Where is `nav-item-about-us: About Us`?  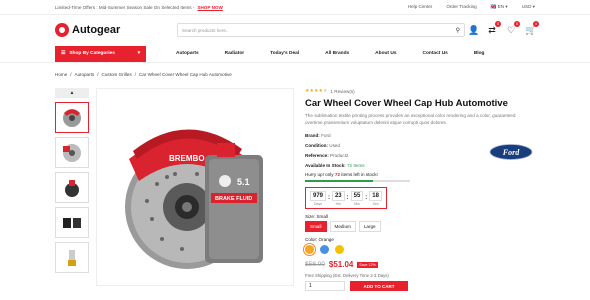
nav-item-about-us: About Us is located at coordinates (385, 53).